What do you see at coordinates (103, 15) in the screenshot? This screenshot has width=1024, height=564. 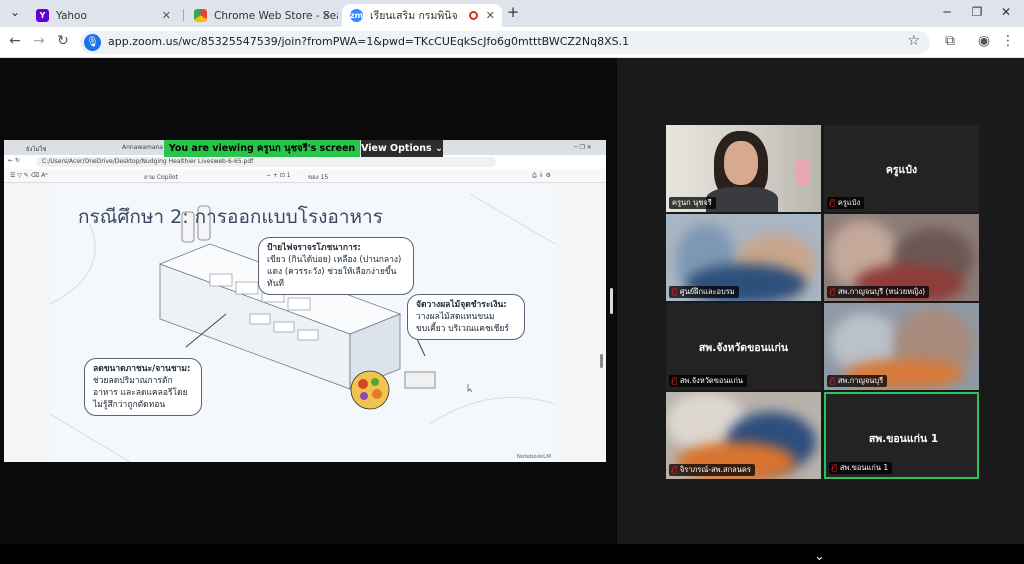 I see `tab-yahoo: Y Yahoo ✕` at bounding box center [103, 15].